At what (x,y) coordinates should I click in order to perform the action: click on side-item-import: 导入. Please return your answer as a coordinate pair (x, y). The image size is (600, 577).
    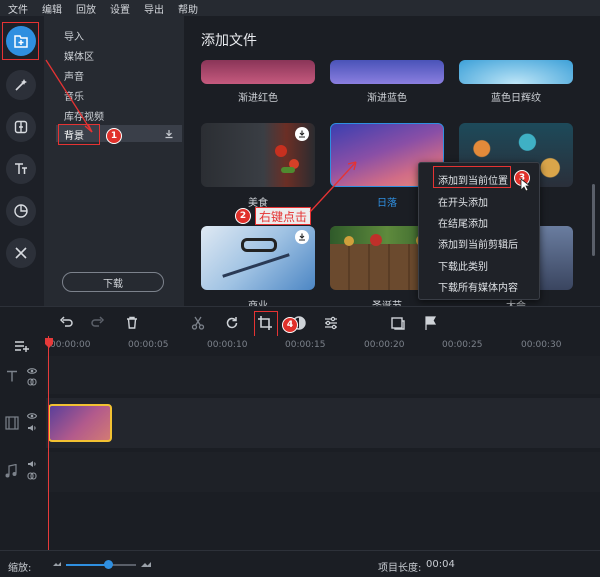
    Looking at the image, I should click on (74, 35).